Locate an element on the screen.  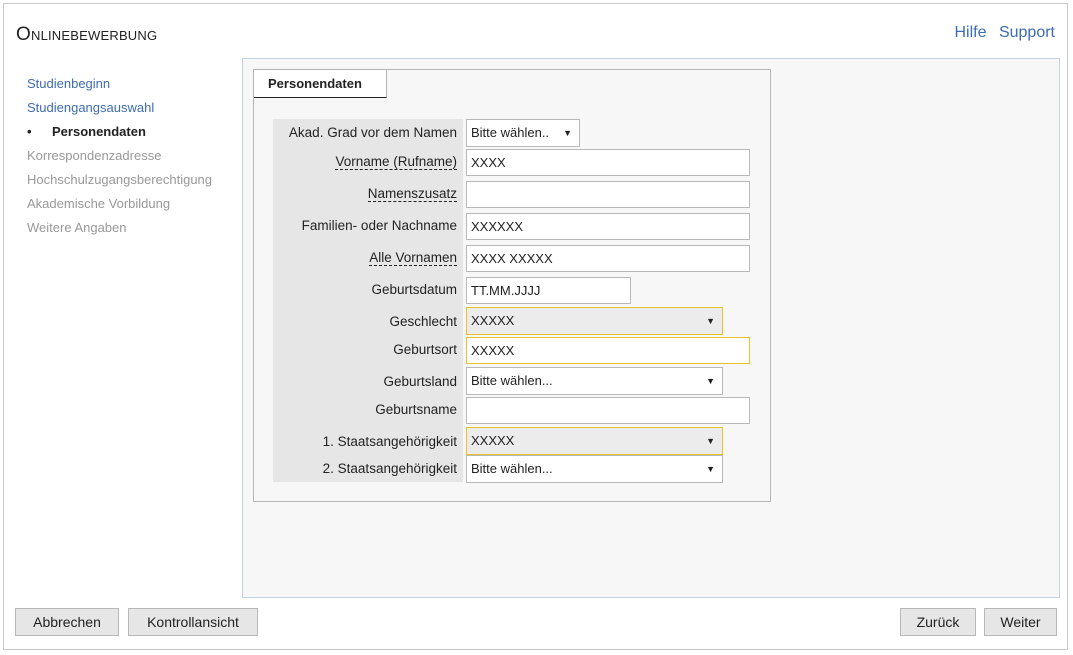
geschlecht-select: XXXXX ▼ is located at coordinates (594, 321).